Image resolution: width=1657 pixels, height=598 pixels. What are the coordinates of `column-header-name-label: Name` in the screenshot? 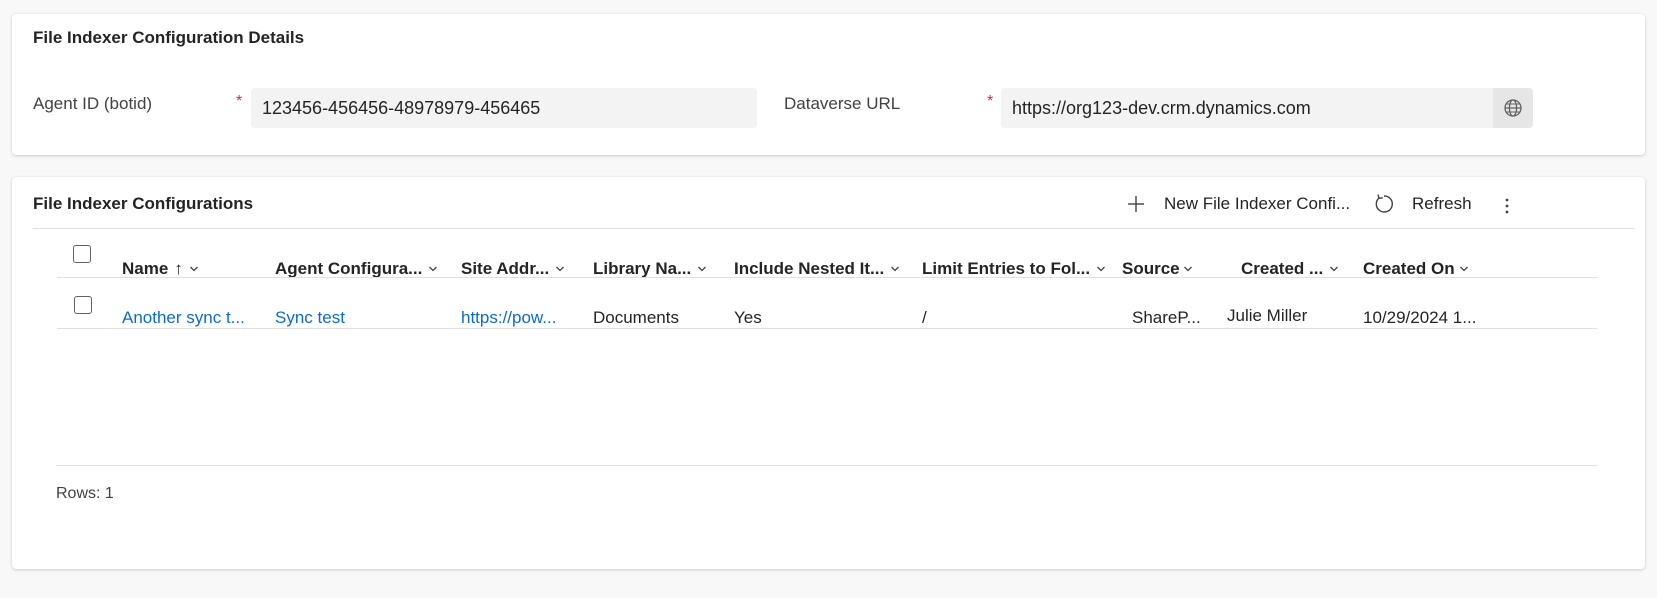 It's located at (145, 268).